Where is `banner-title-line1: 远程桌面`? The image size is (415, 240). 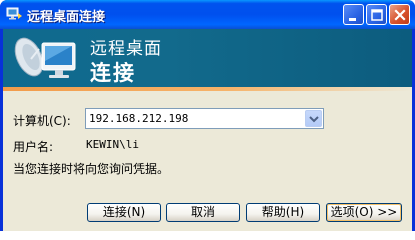 banner-title-line1: 远程桌面 is located at coordinates (126, 49).